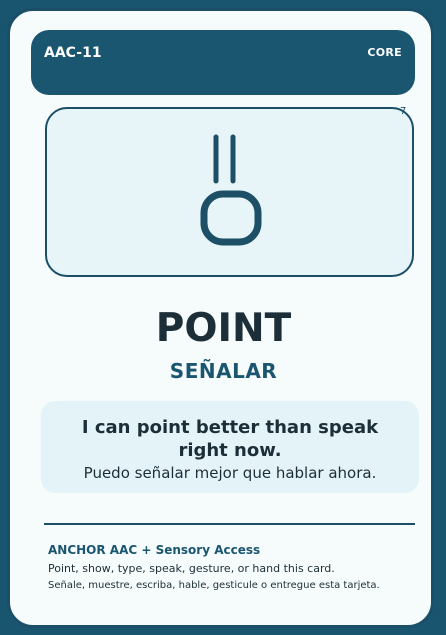  What do you see at coordinates (230, 473) in the screenshot?
I see `sentence-spanish: Puedo señalar mejor que hablar ahora.` at bounding box center [230, 473].